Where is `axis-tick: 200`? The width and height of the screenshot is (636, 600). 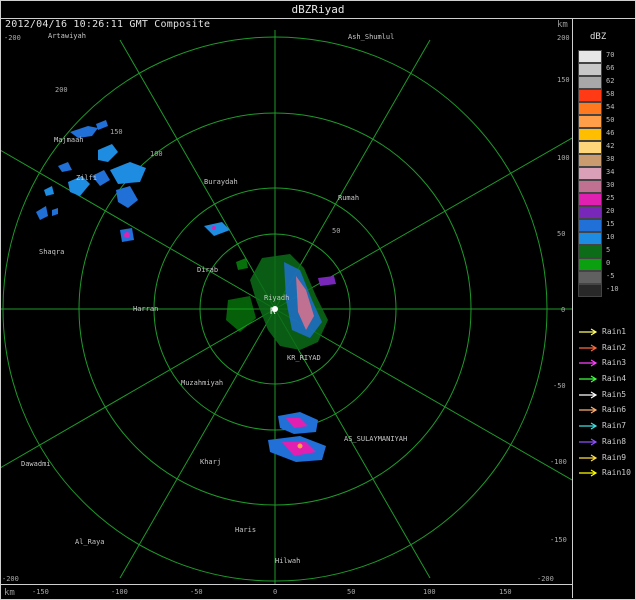
axis-tick: 200 is located at coordinates (563, 38).